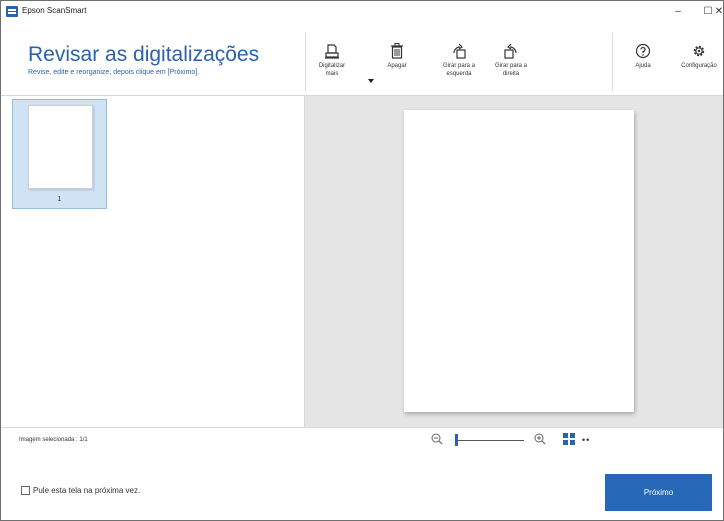 The height and width of the screenshot is (521, 724). Describe the element at coordinates (53, 440) in the screenshot. I see `selected-image-status: Imagem selecionada : 1/1` at that location.